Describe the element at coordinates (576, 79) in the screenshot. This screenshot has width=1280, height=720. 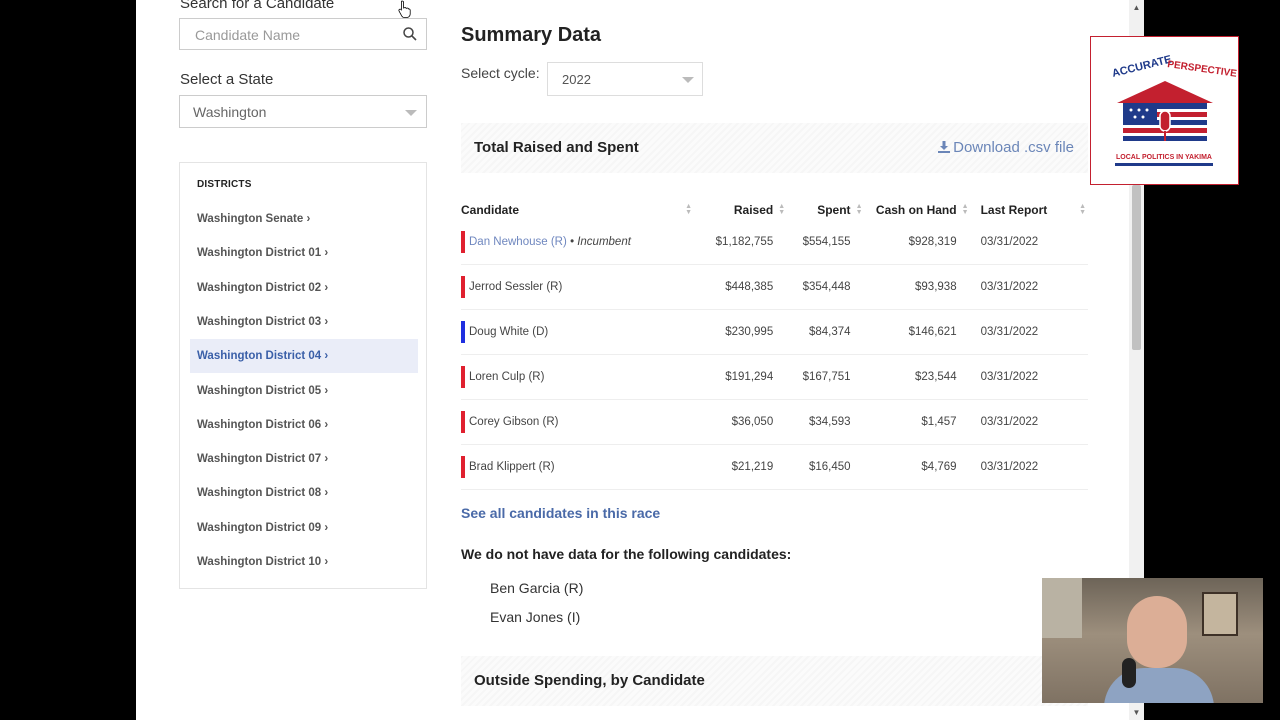
I see `cycle-select-value: 2022` at that location.